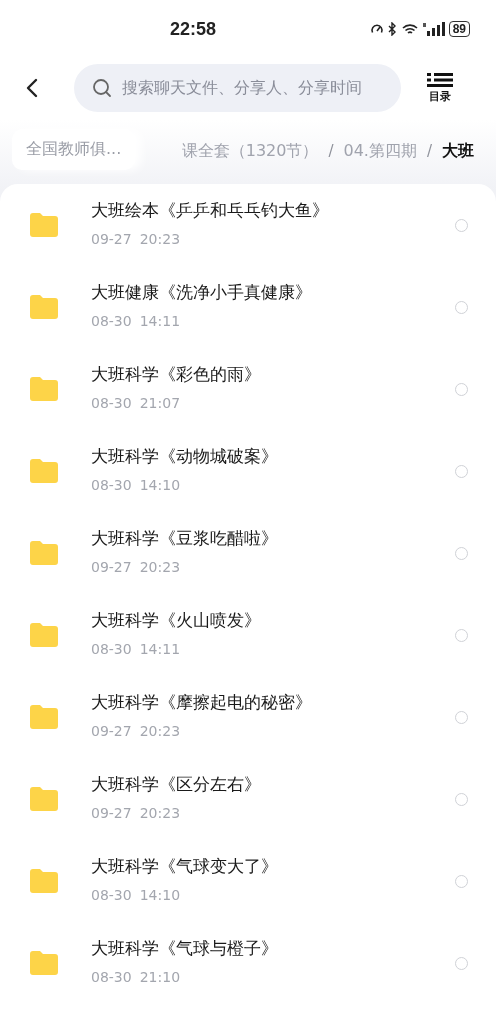 The height and width of the screenshot is (1024, 496). I want to click on file-name: 大班科学《火山喷发》, so click(176, 620).